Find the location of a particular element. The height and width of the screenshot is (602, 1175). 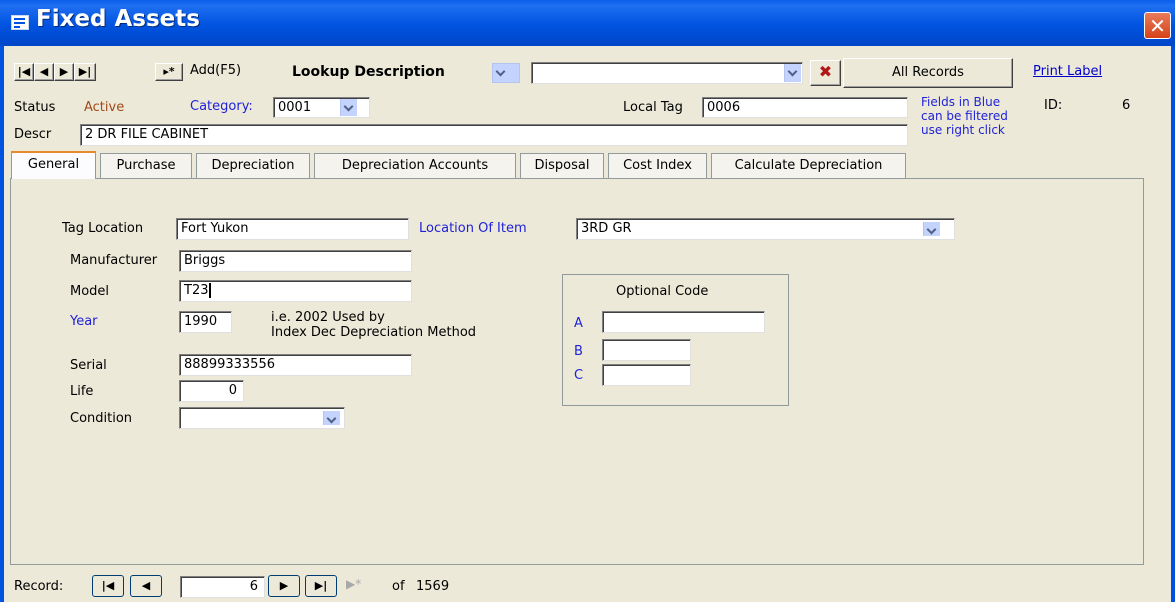

nav-new-record-button: ▸* is located at coordinates (169, 72).